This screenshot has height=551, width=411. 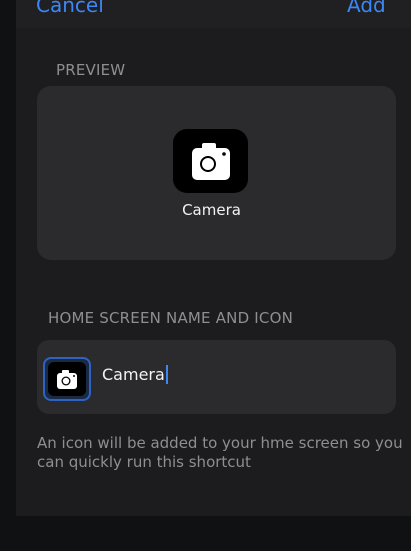 What do you see at coordinates (70, 8) in the screenshot?
I see `cancel-button: Cancel` at bounding box center [70, 8].